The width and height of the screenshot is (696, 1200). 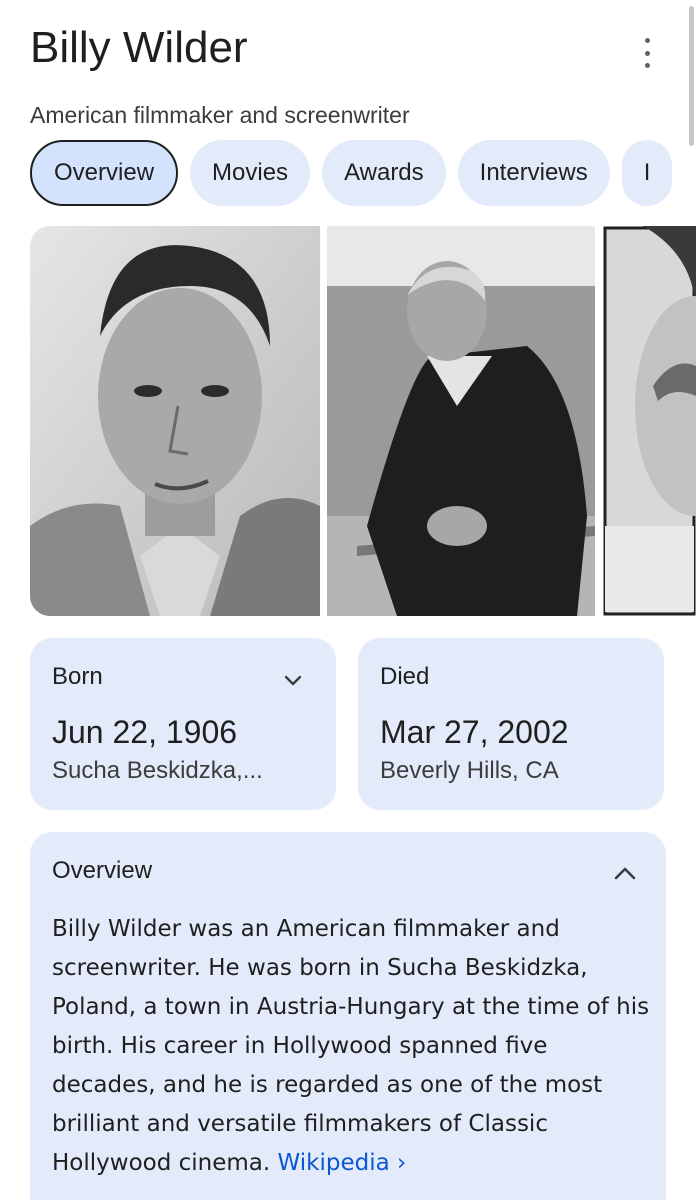 What do you see at coordinates (334, 1163) in the screenshot?
I see `wikipedia-link: Wikipedia` at bounding box center [334, 1163].